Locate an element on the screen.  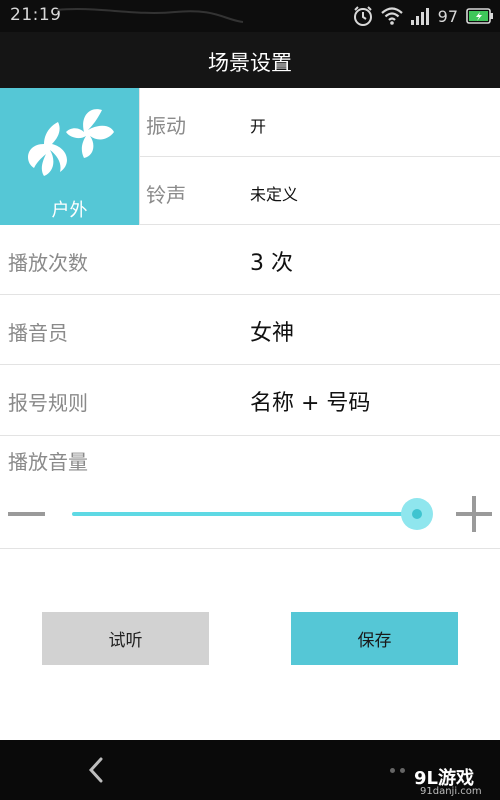
test-listen-button: 试听 is located at coordinates (125, 638).